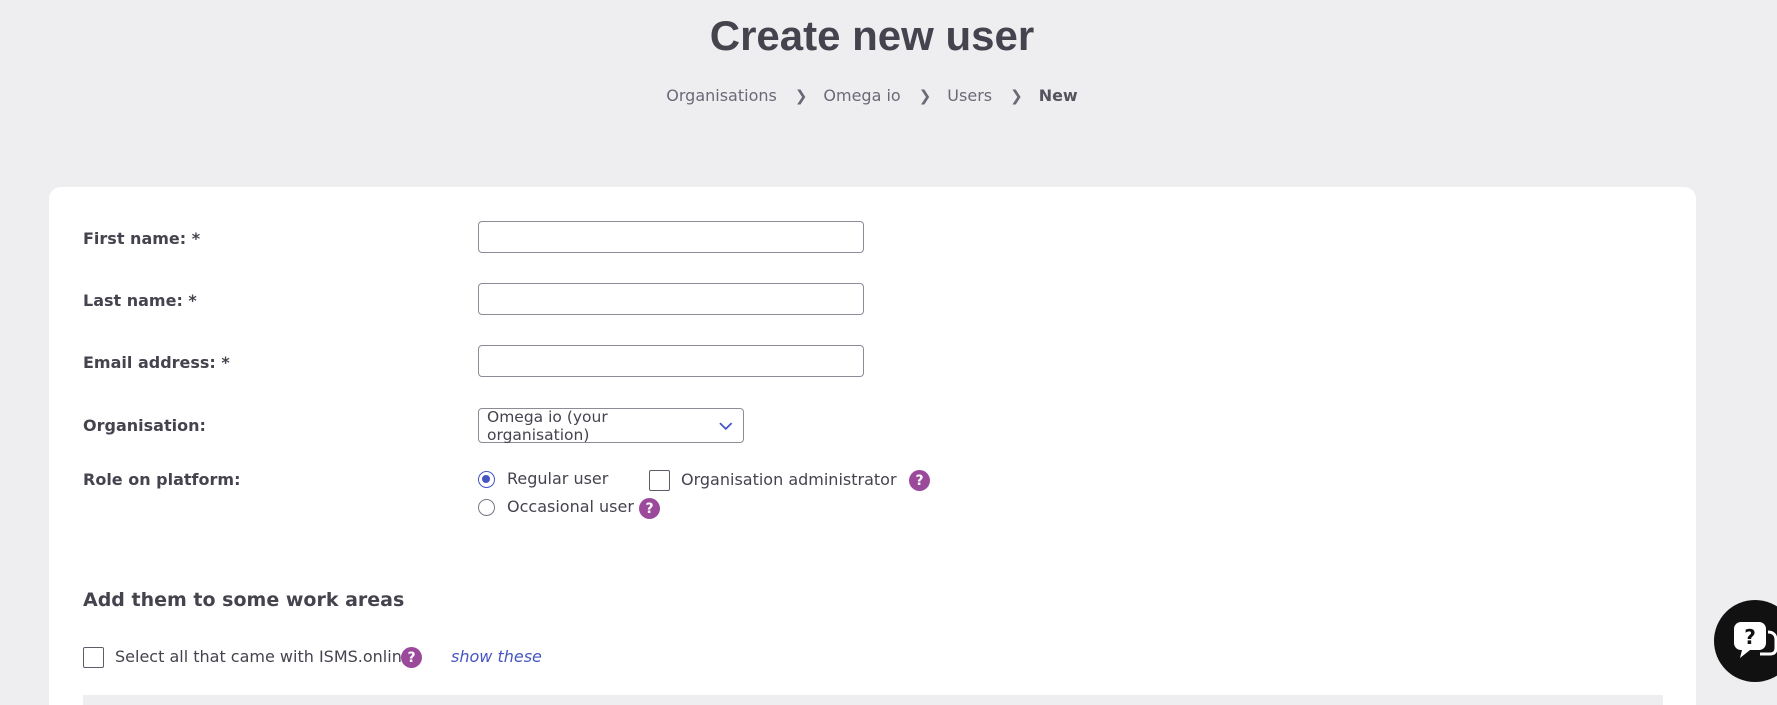 The height and width of the screenshot is (705, 1777). What do you see at coordinates (969, 95) in the screenshot?
I see `breadcrumb-users: Users` at bounding box center [969, 95].